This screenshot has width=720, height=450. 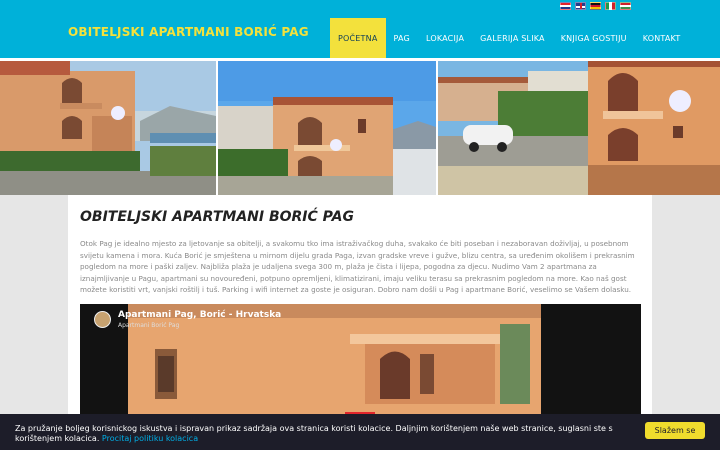 I want to click on croatian-flag-icon, so click(x=565, y=6).